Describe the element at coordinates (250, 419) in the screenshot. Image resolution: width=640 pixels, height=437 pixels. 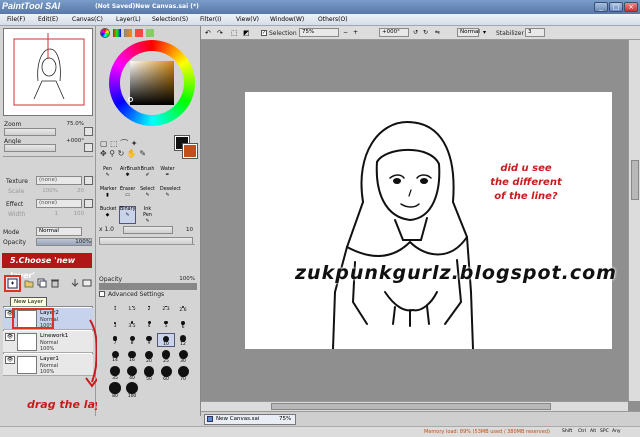
I see `canvas-tab: New Canvas.sai 75%` at that location.